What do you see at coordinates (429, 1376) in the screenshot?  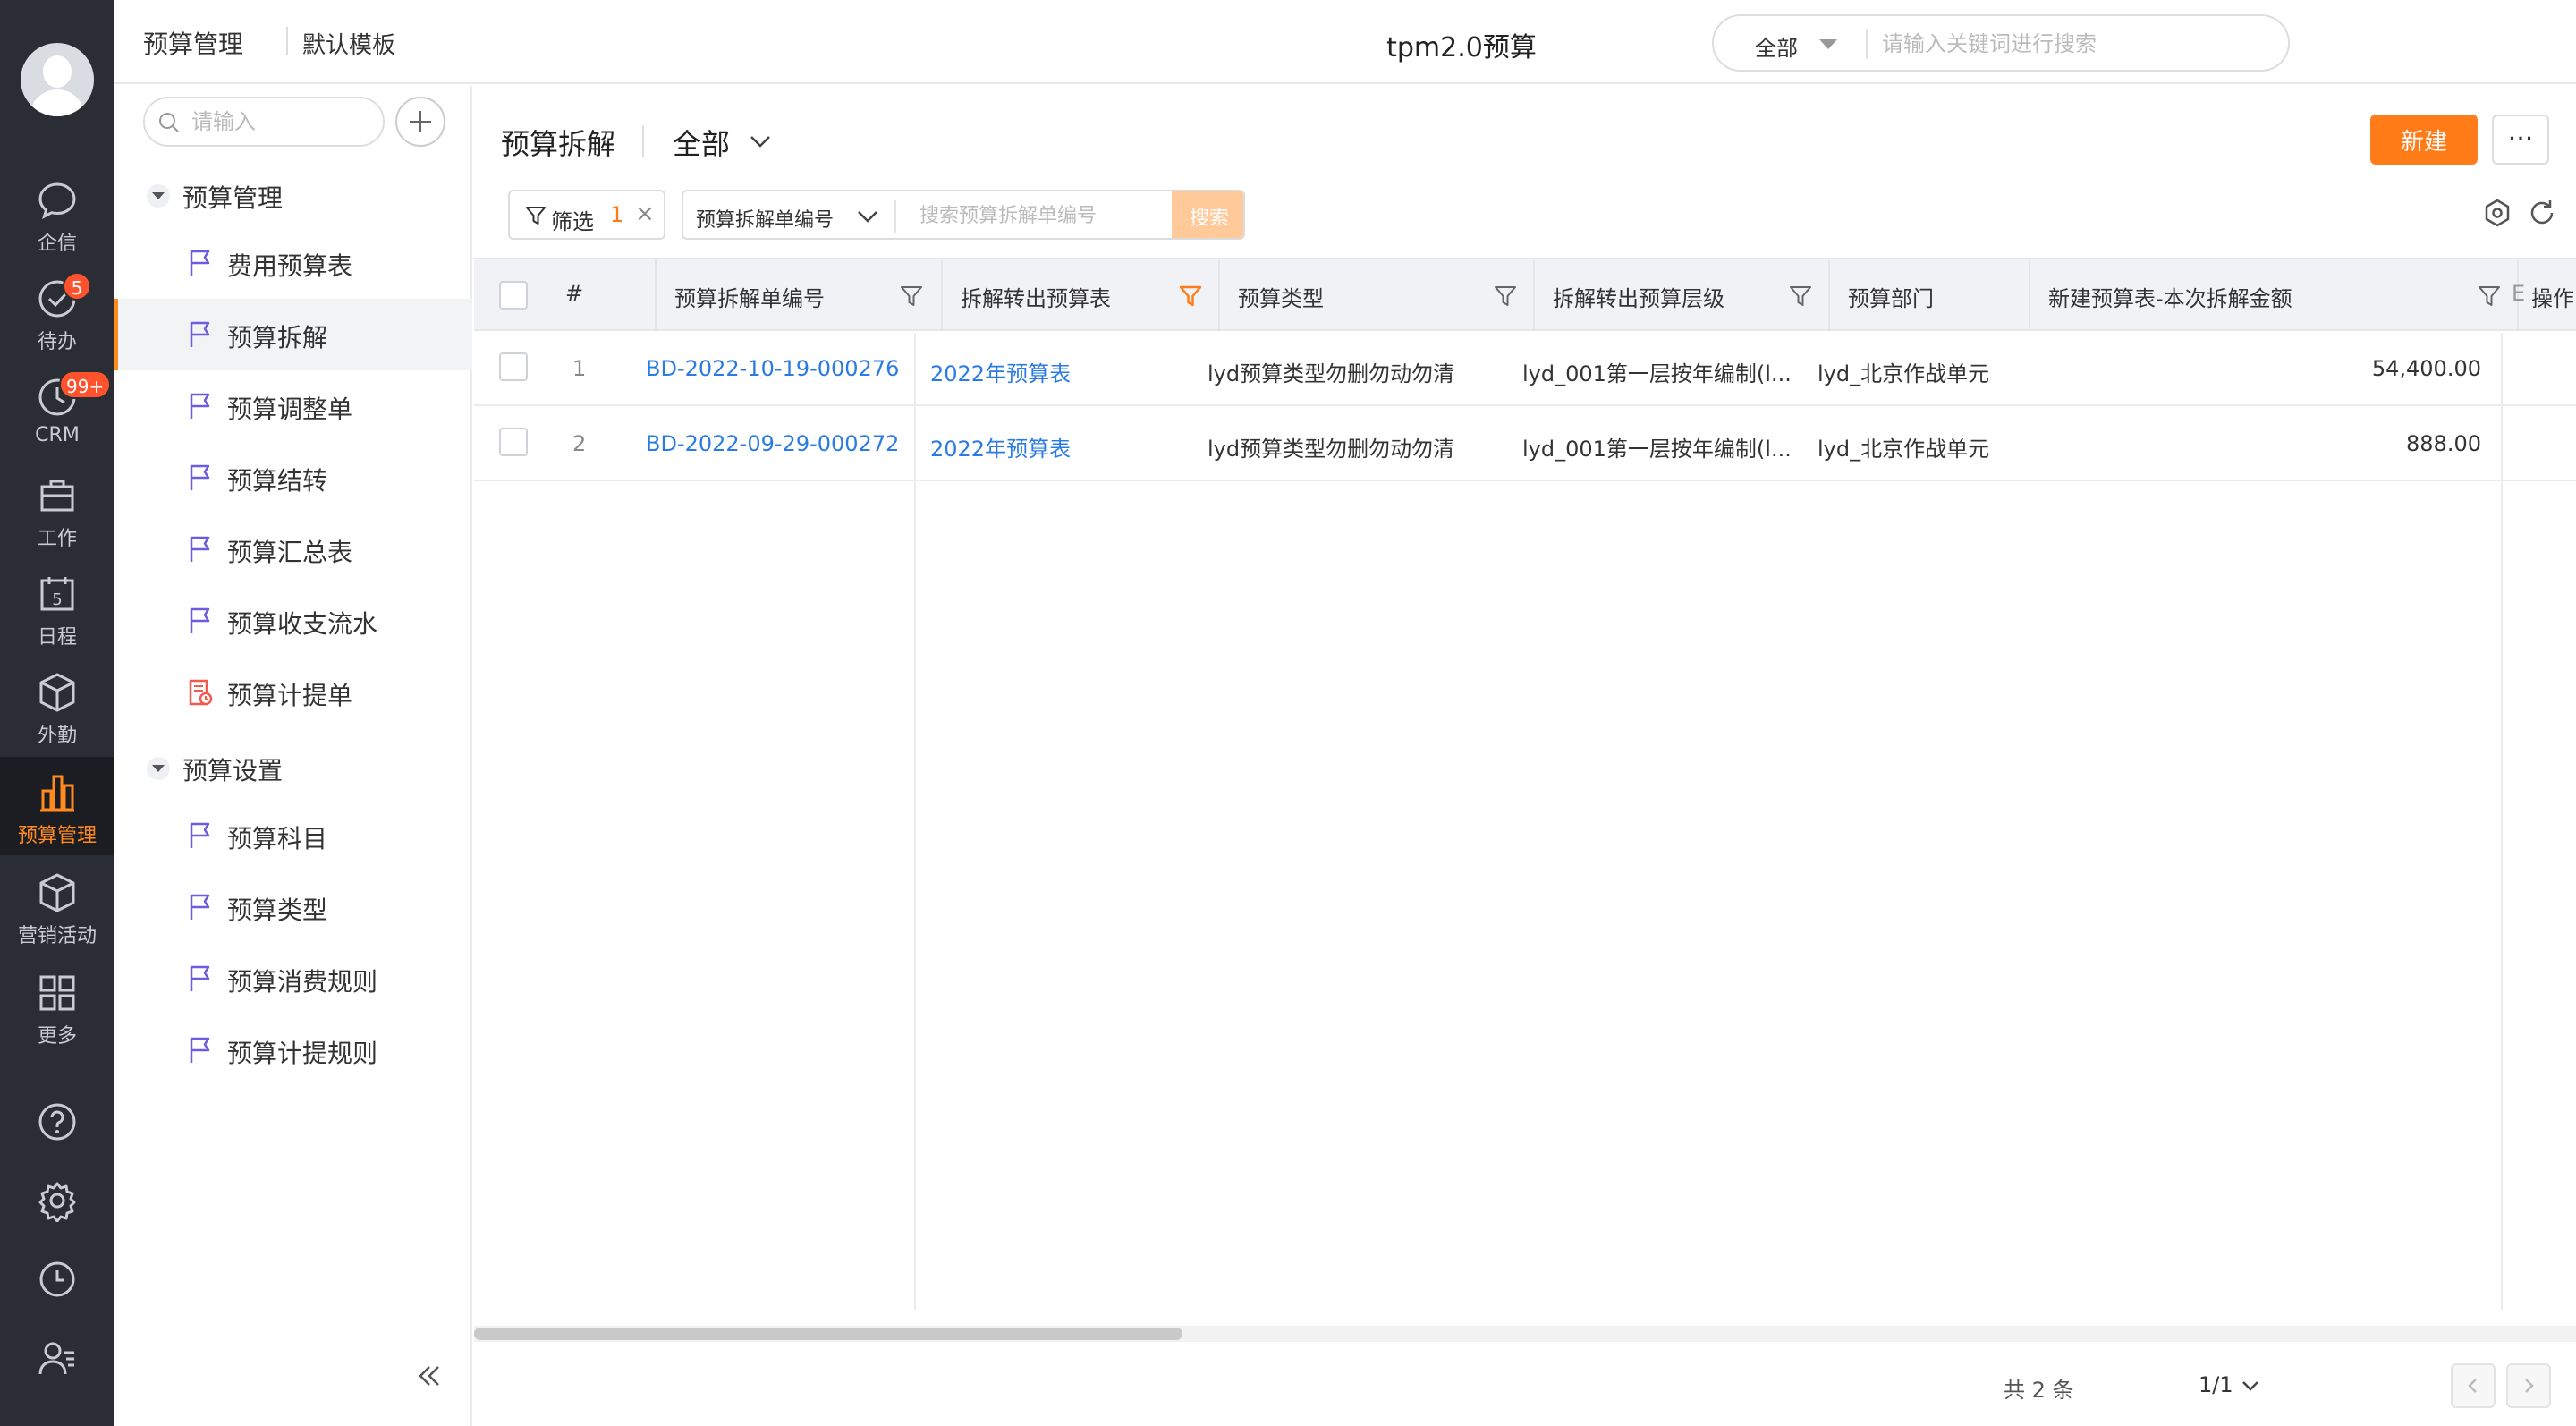 I see `collapse-sidebar-icon` at bounding box center [429, 1376].